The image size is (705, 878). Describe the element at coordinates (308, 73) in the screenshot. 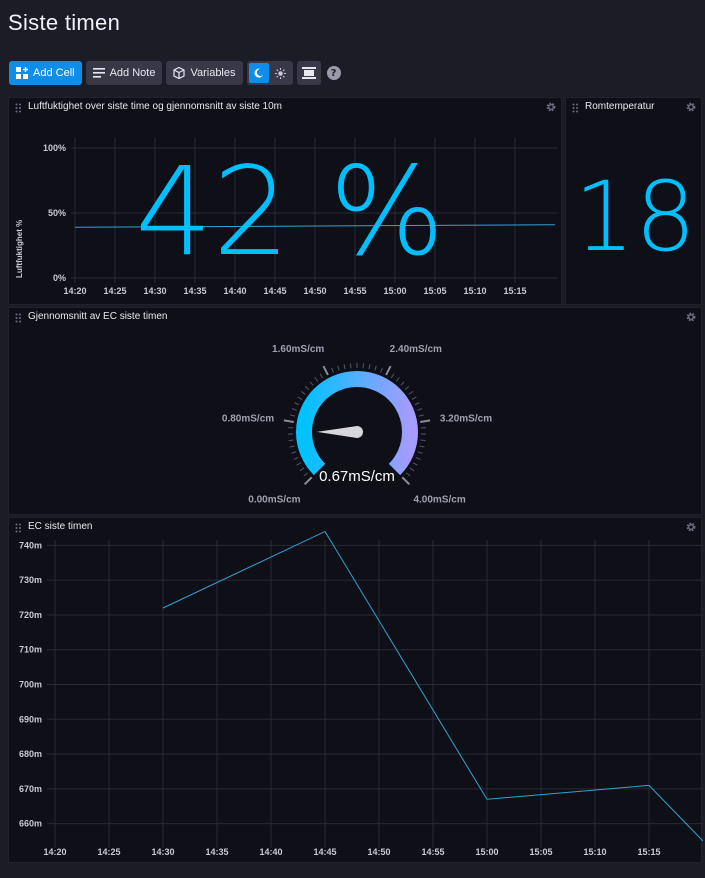

I see `presentation-mode-button` at that location.